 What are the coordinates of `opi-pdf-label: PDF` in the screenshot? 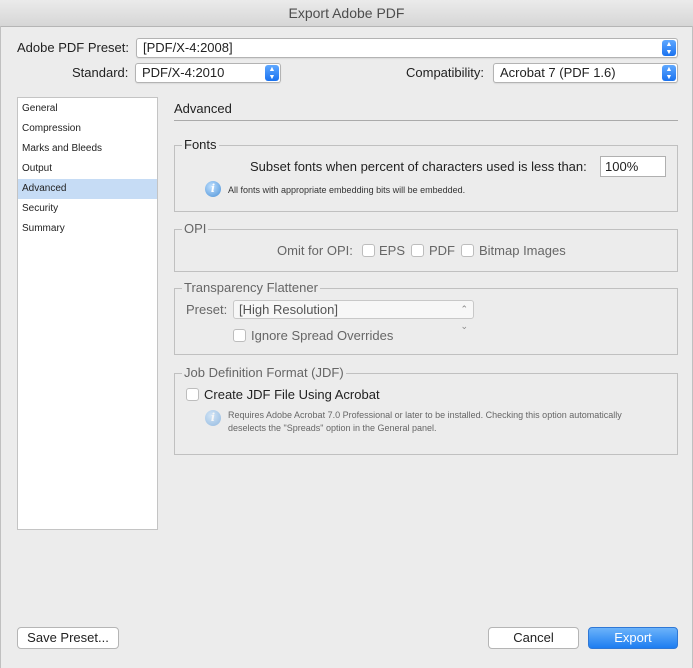 It's located at (442, 250).